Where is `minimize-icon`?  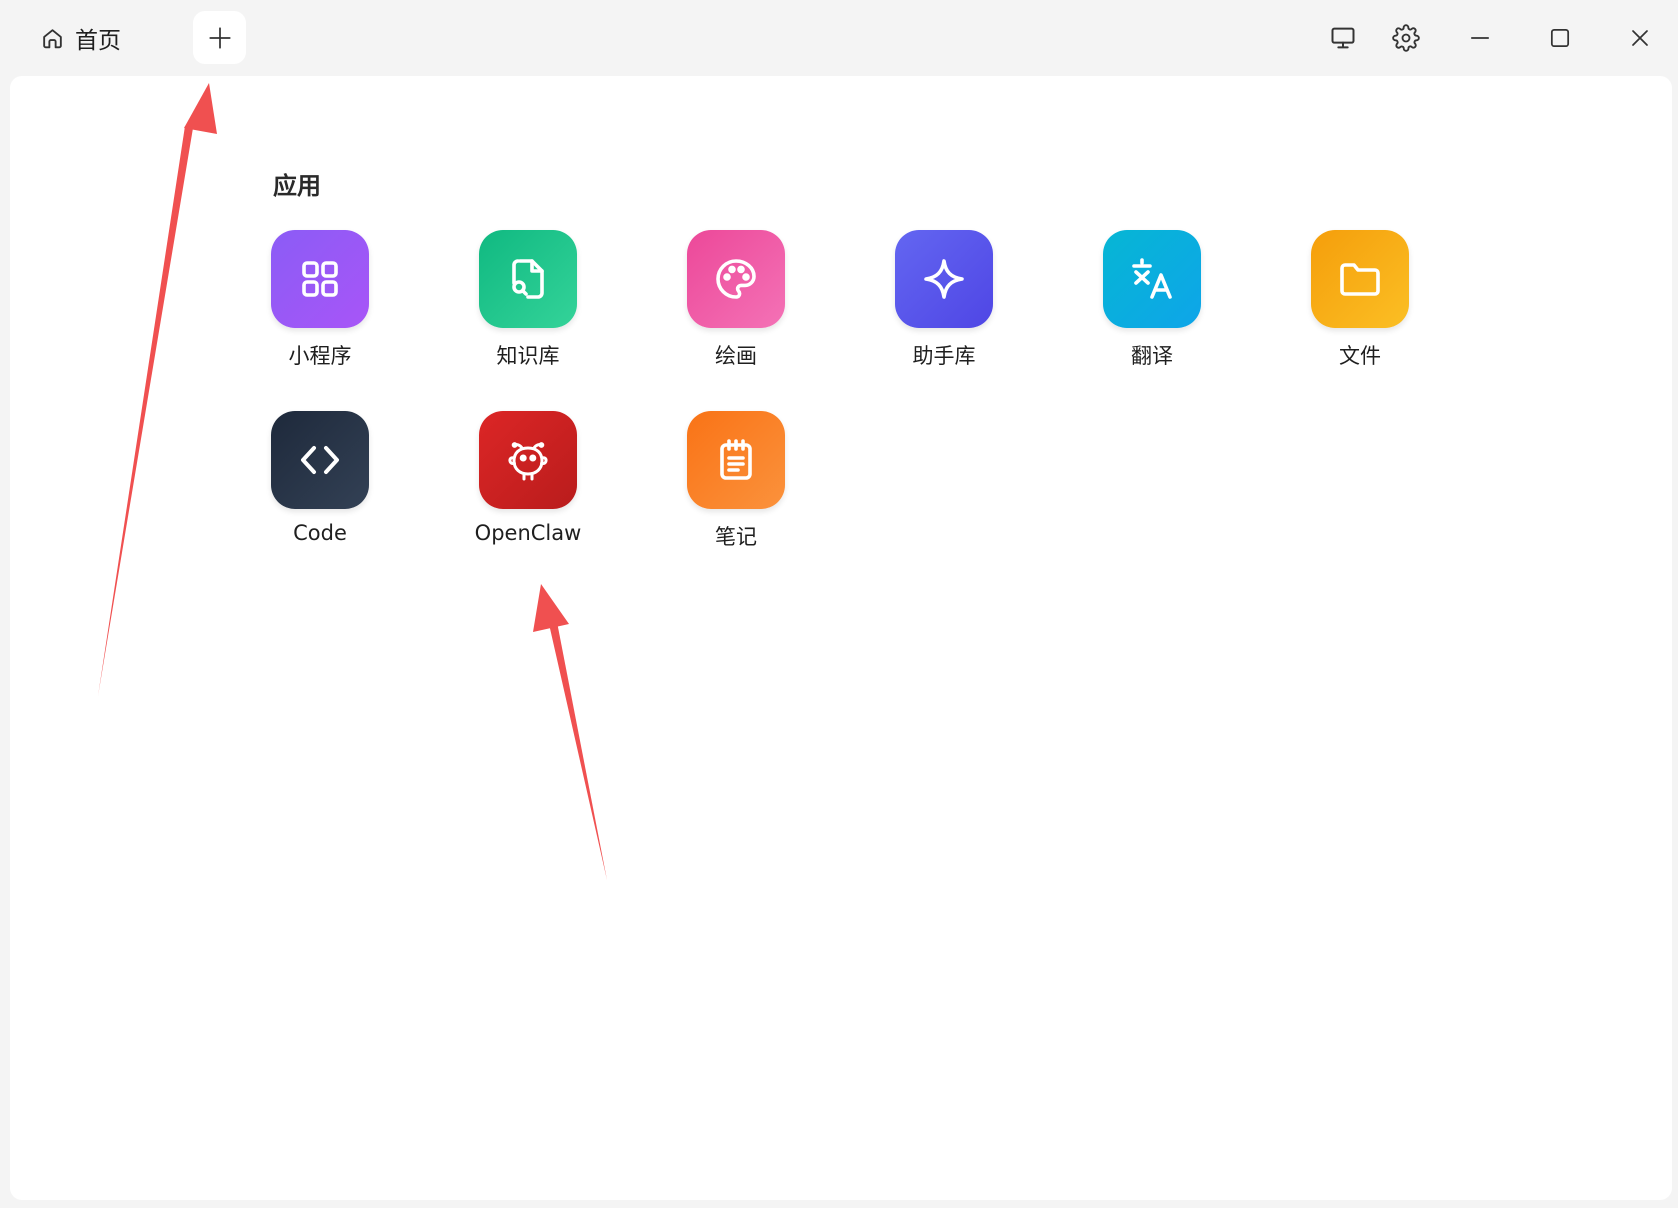
minimize-icon is located at coordinates (1480, 38).